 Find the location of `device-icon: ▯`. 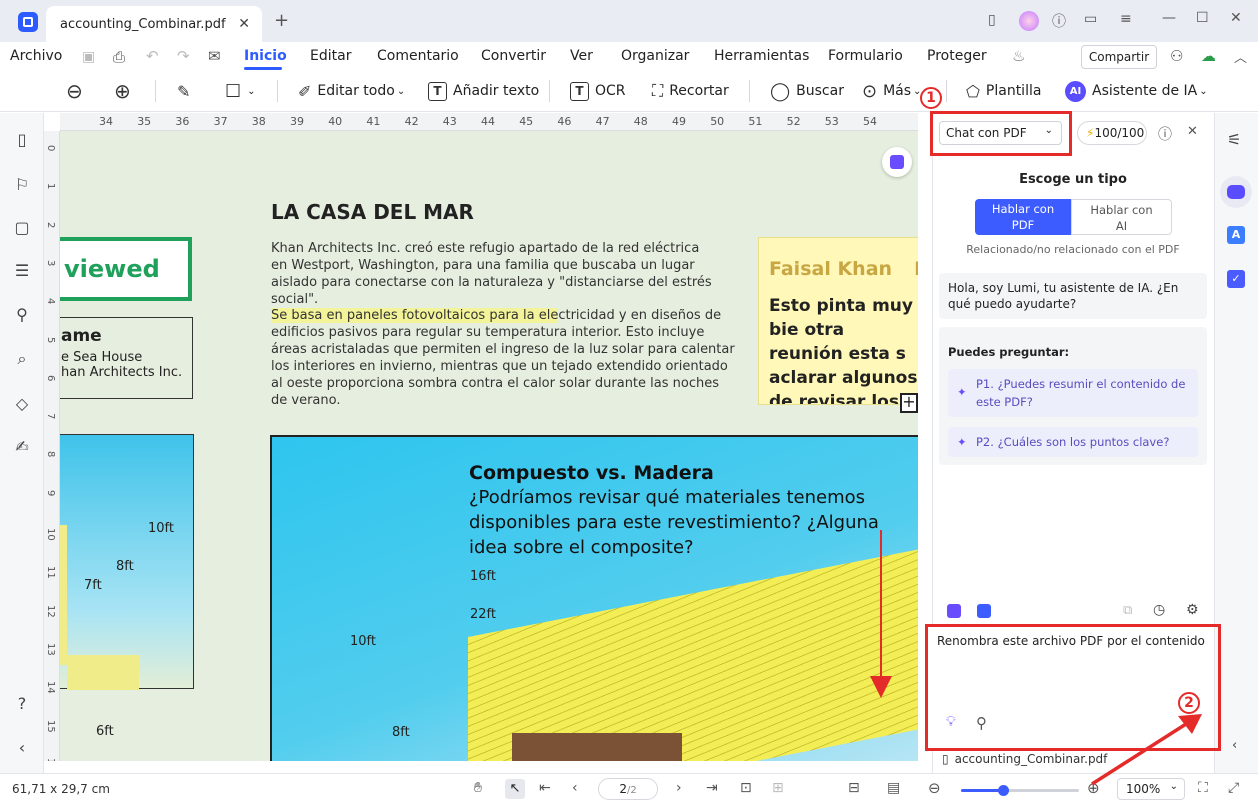

device-icon: ▯ is located at coordinates (992, 20).